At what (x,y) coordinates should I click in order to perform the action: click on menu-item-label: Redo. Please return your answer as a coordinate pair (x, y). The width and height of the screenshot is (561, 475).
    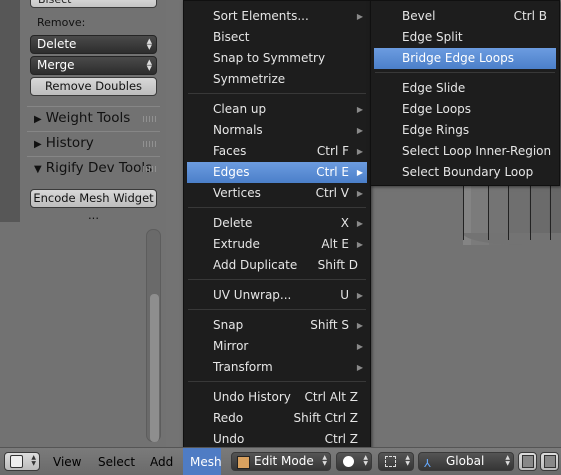
    Looking at the image, I should click on (228, 418).